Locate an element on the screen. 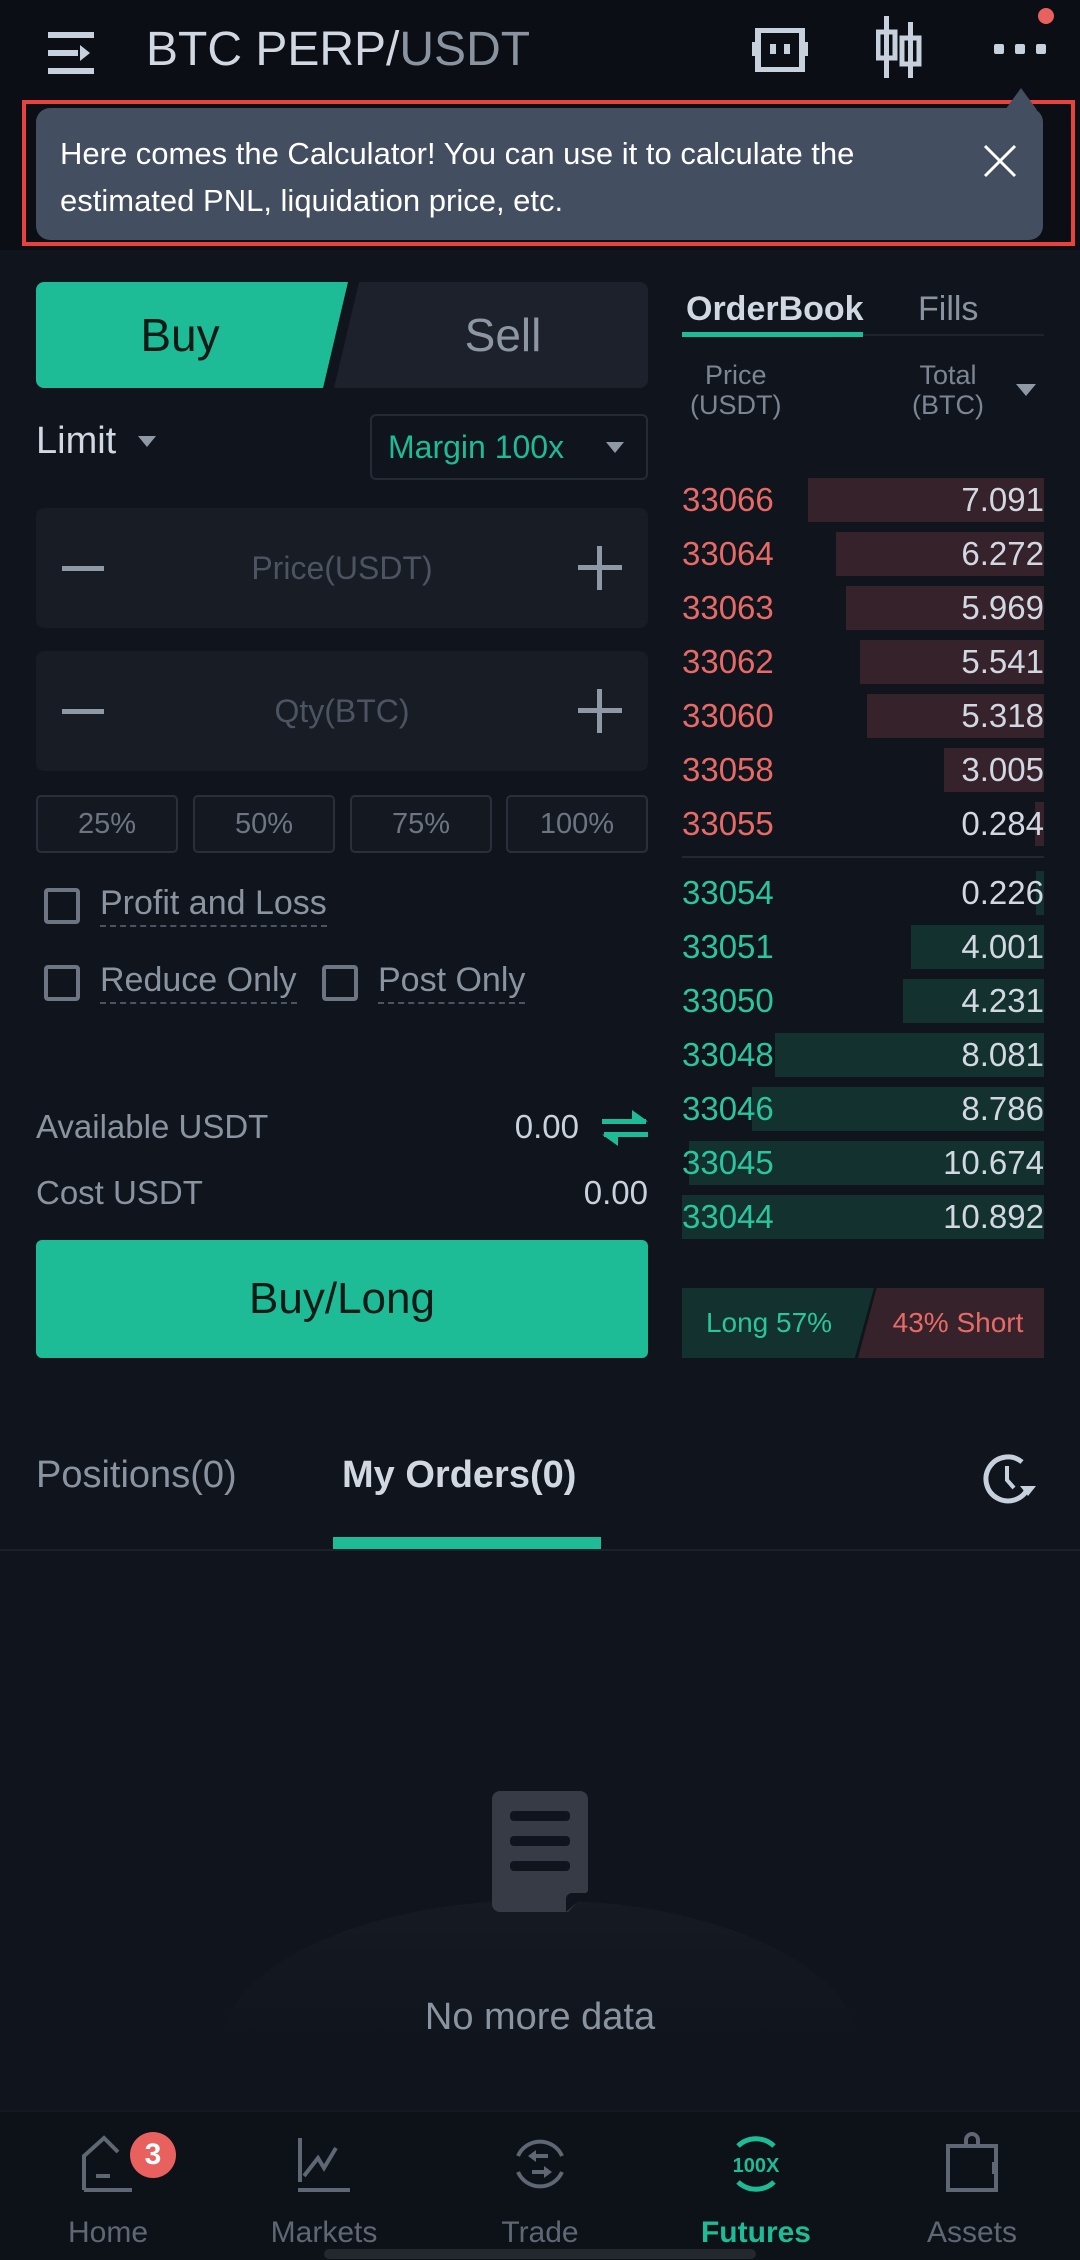 The width and height of the screenshot is (1080, 2260). order-type-dropdown: Limit is located at coordinates (96, 441).